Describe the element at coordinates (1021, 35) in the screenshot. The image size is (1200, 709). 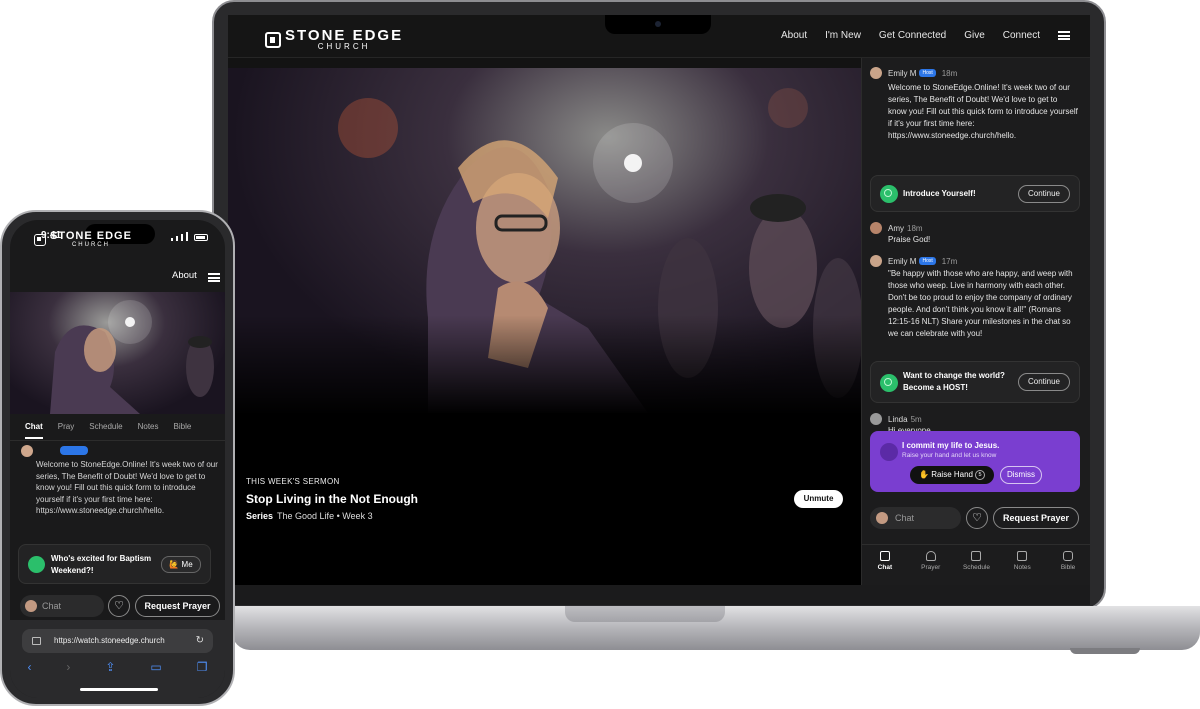
I see `nav-connect: Connect` at that location.